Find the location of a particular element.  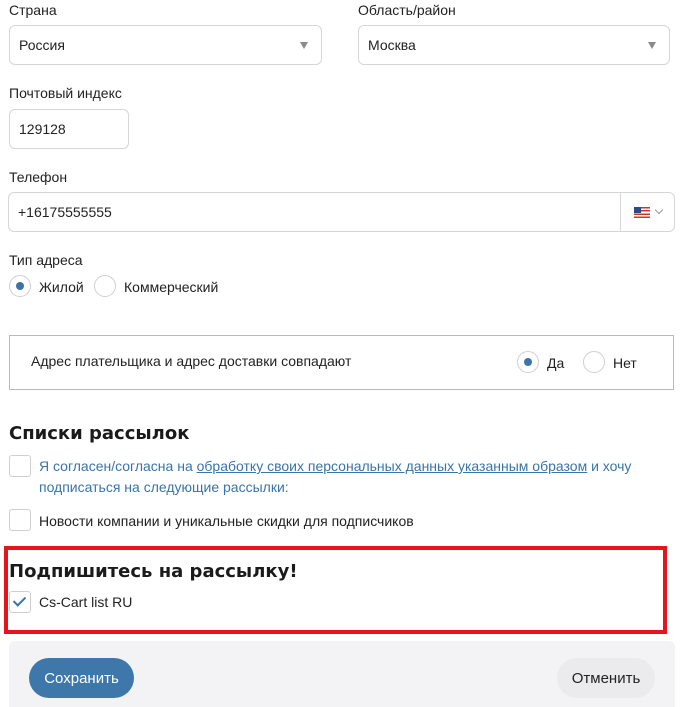

shipping-same-no-label: Нет is located at coordinates (625, 363).